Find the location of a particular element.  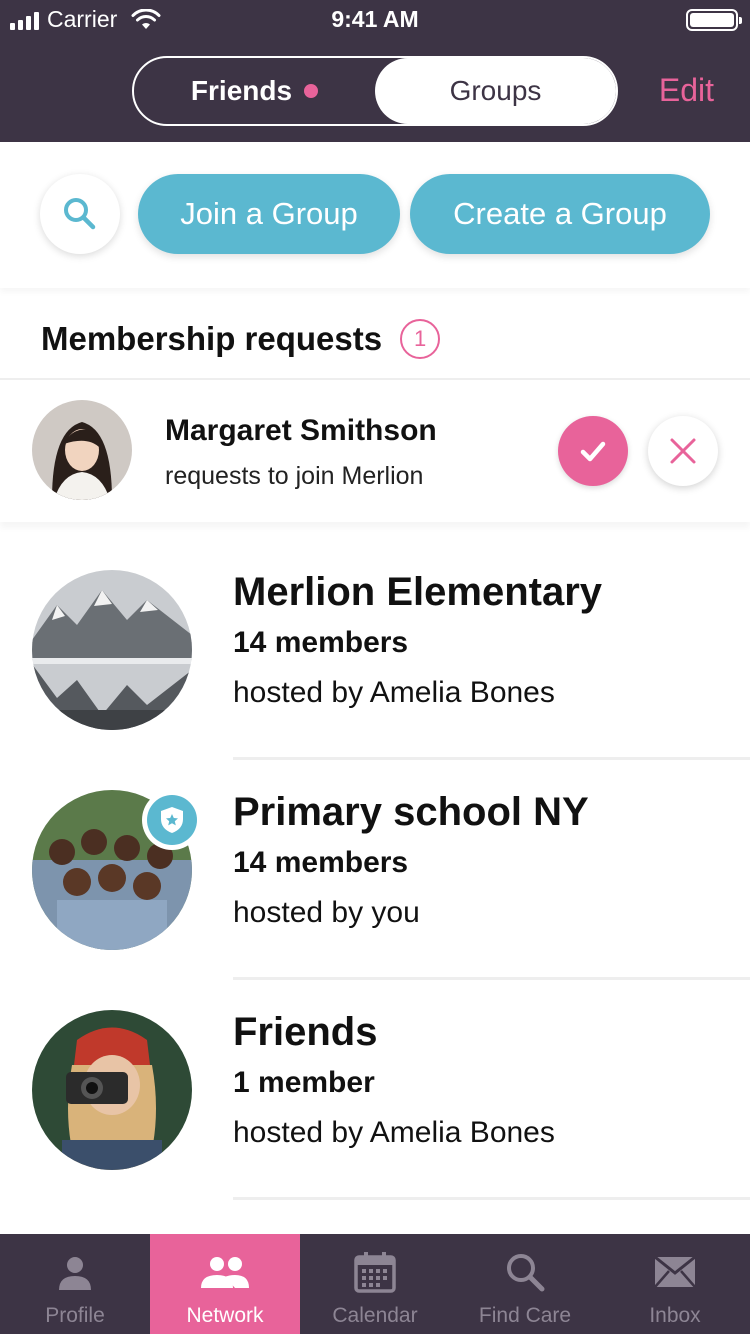

tab-calendar: Calendar is located at coordinates (375, 1284).